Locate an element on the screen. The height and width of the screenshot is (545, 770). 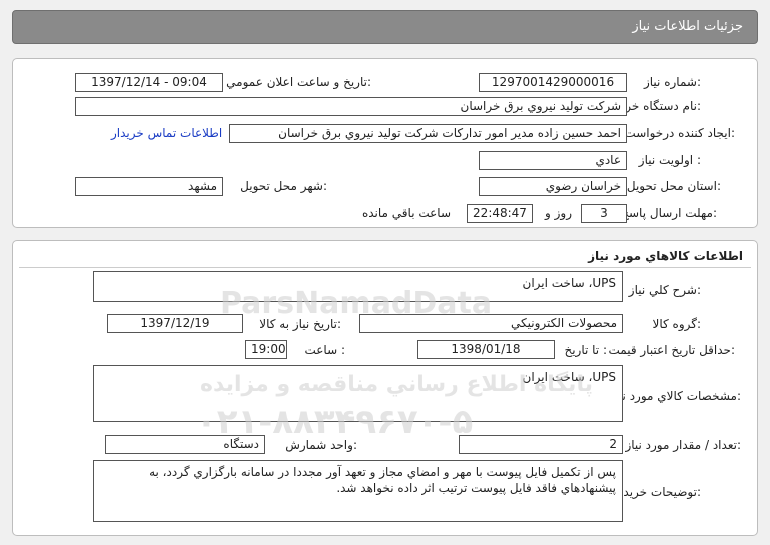
remaining-word: ساعت باقي مانده is located at coordinates (406, 213).